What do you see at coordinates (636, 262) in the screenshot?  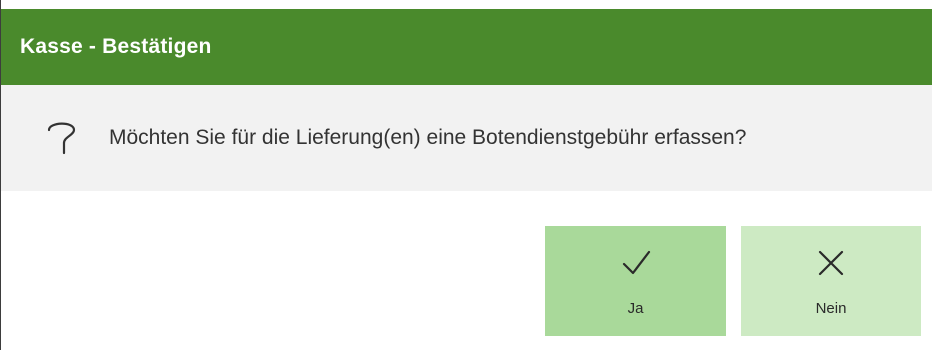 I see `checkmark-icon` at bounding box center [636, 262].